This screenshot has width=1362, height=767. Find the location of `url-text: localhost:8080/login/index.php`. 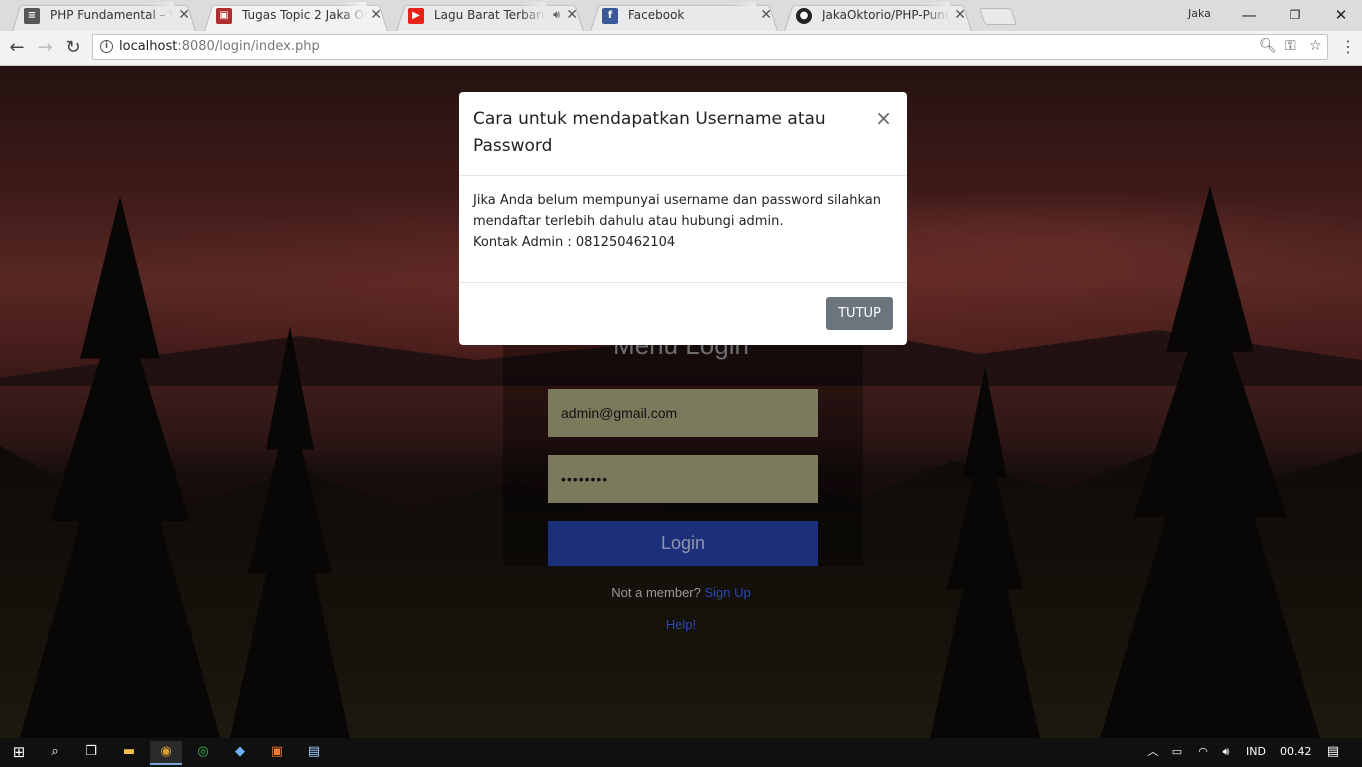

url-text: localhost:8080/login/index.php is located at coordinates (219, 46).